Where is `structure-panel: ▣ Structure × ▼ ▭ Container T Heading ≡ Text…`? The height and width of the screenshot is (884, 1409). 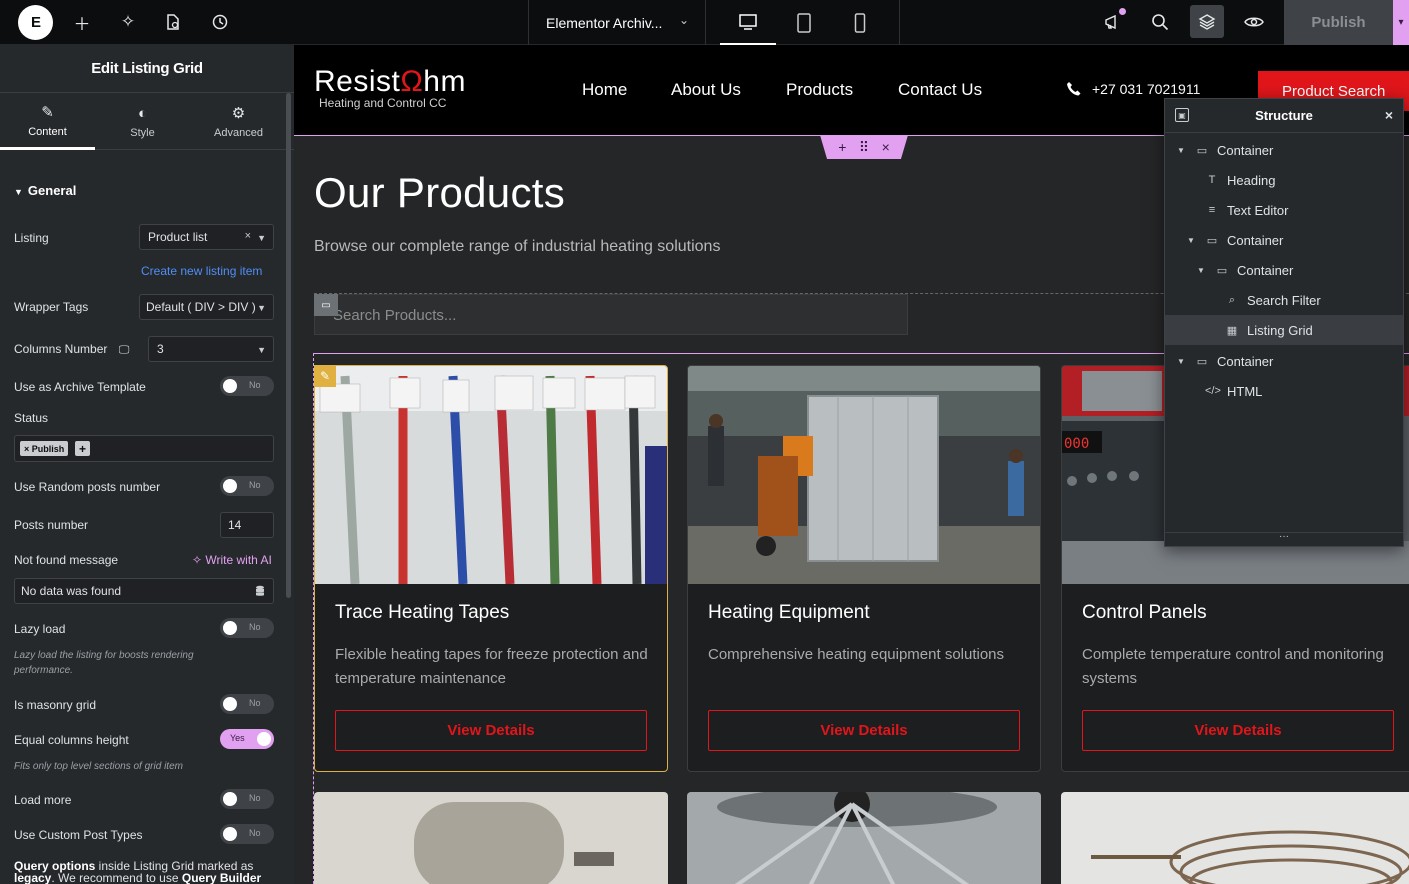
structure-panel: ▣ Structure × ▼ ▭ Container T Heading ≡ Text… is located at coordinates (1284, 322).